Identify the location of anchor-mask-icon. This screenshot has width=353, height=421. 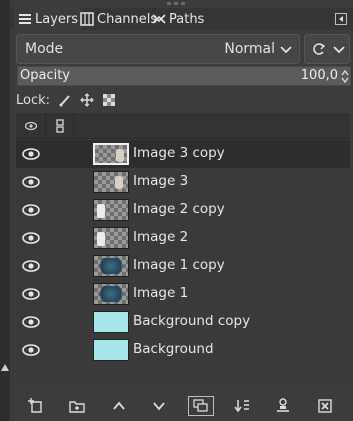
(283, 405).